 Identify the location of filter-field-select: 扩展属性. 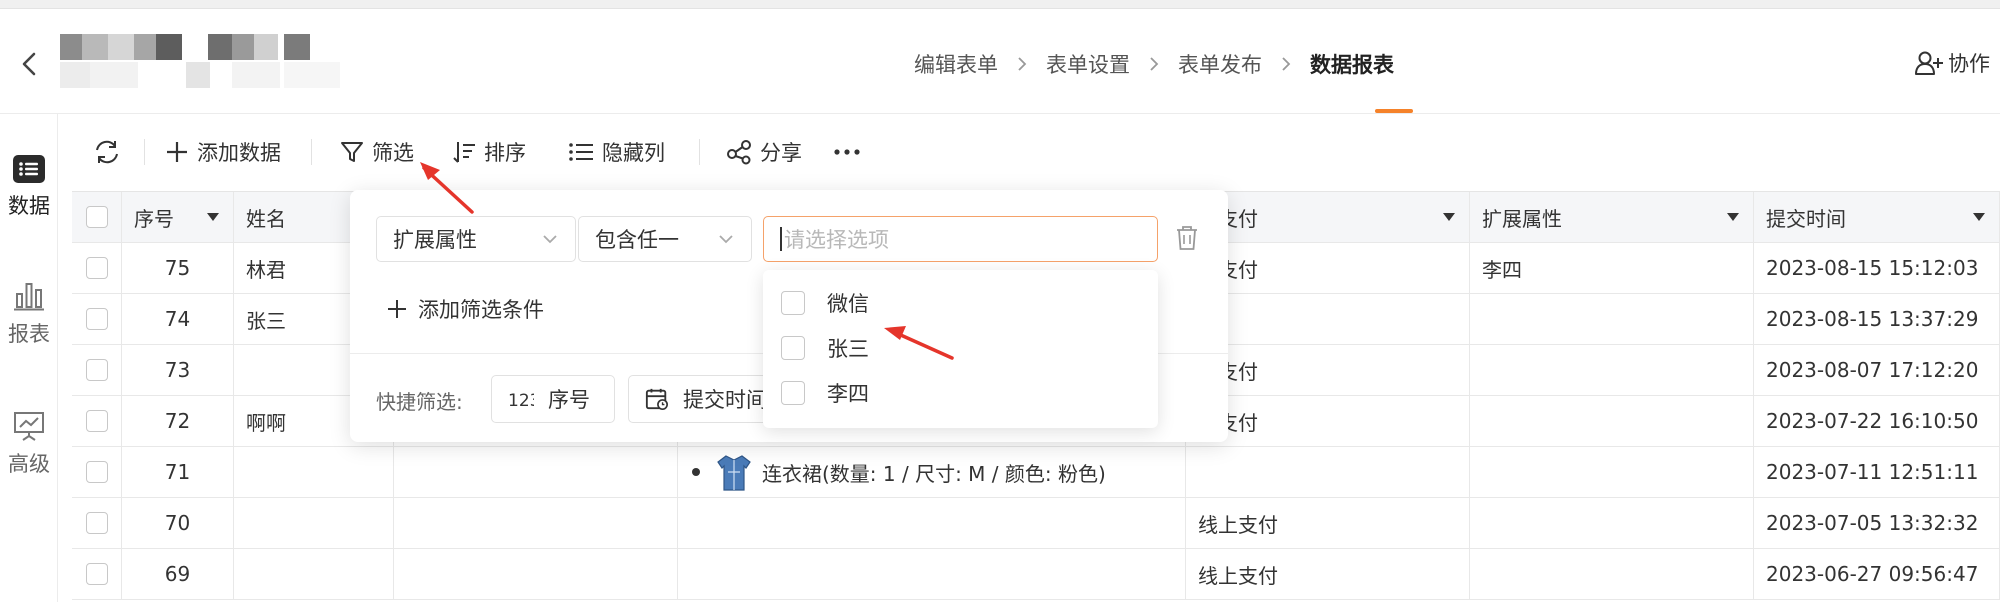
(476, 239).